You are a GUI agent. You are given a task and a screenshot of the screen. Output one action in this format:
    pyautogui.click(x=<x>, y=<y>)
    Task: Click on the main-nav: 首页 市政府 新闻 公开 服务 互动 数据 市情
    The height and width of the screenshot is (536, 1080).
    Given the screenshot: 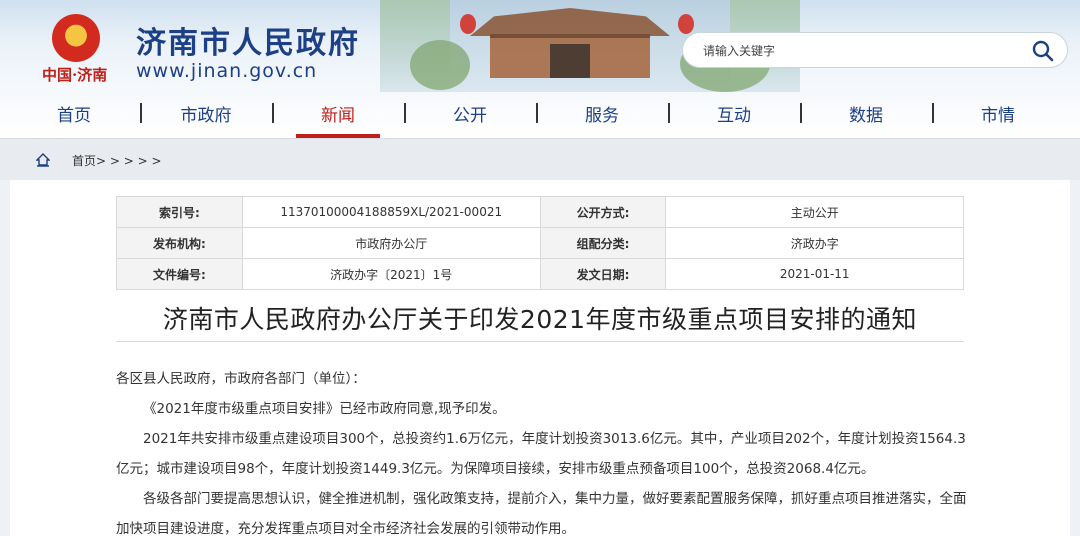 What is the action you would take?
    pyautogui.click(x=540, y=115)
    